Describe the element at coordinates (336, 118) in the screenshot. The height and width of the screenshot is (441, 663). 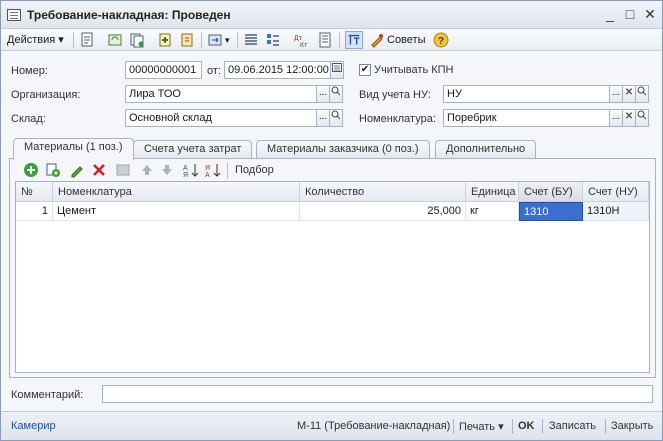
I see `warehouse-search-button` at that location.